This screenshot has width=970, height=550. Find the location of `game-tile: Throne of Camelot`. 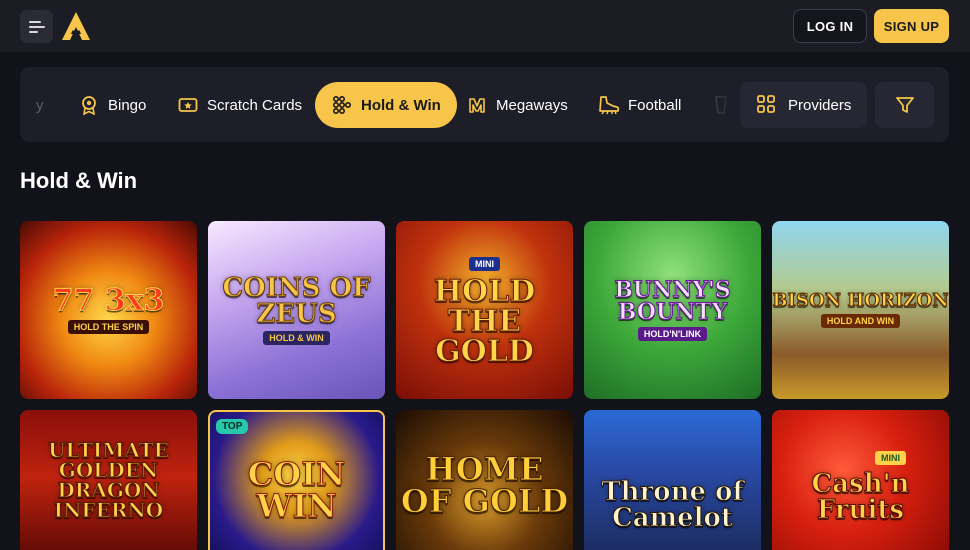

game-tile: Throne of Camelot is located at coordinates (672, 480).